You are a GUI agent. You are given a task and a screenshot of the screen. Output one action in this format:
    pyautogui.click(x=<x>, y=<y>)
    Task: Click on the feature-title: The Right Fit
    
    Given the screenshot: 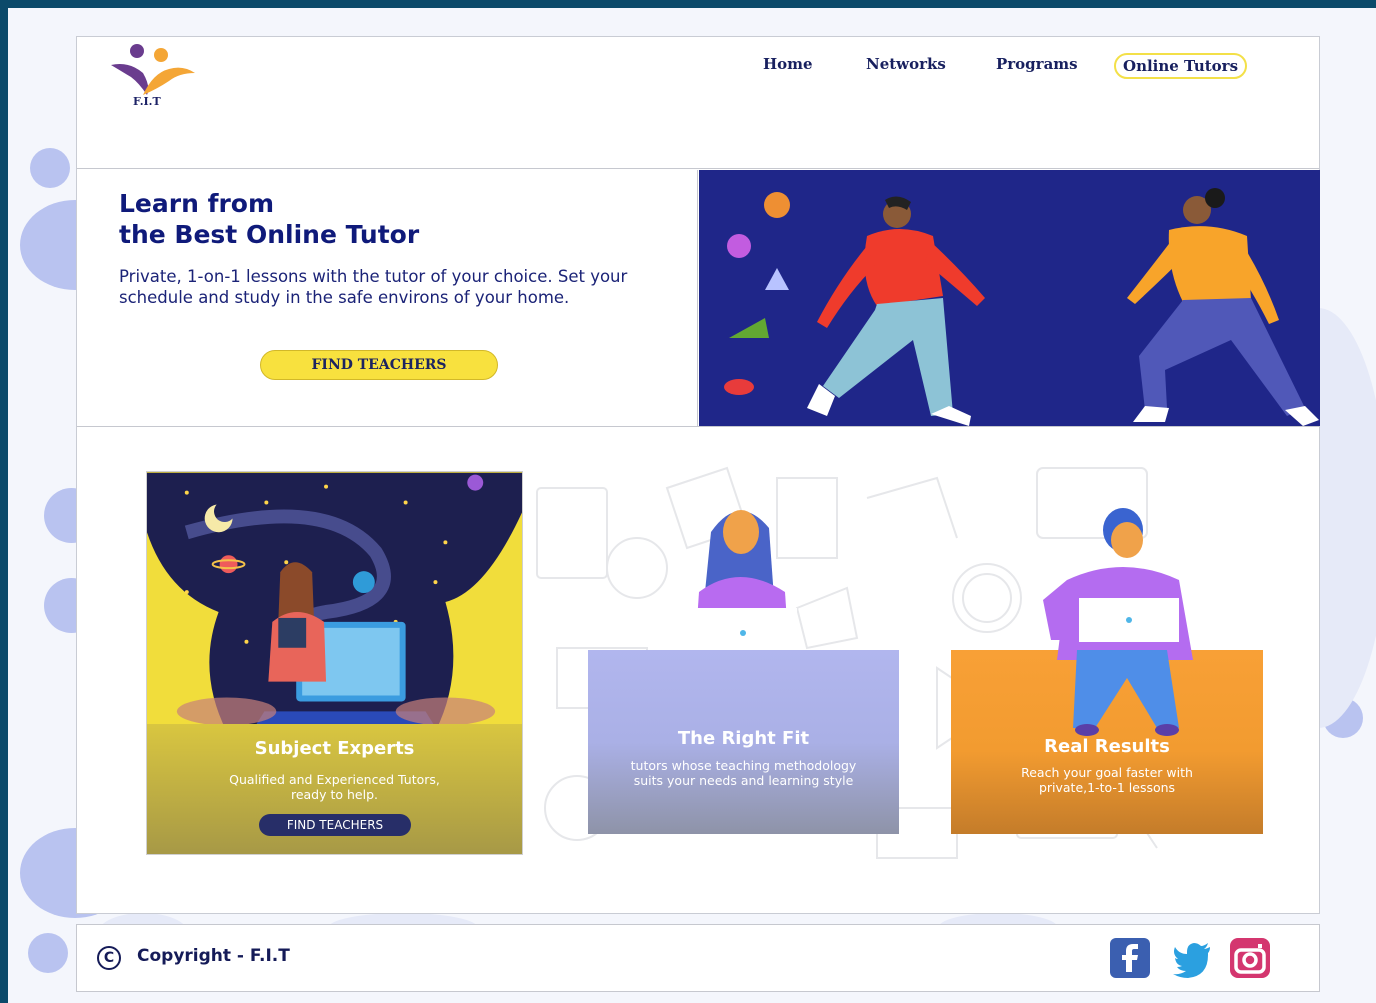 What is the action you would take?
    pyautogui.click(x=743, y=738)
    